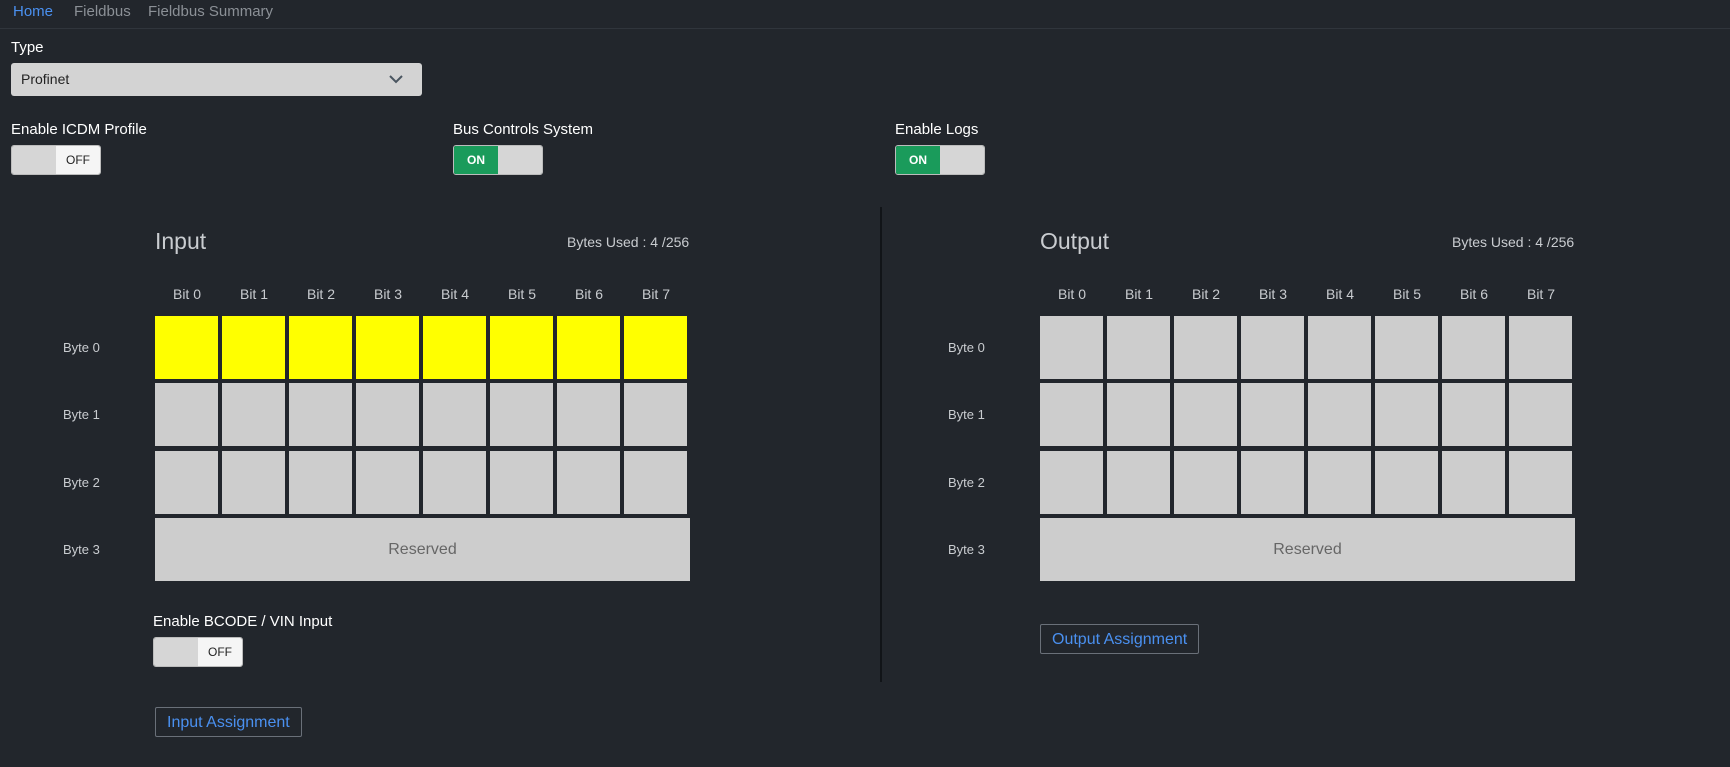 The width and height of the screenshot is (1730, 767). I want to click on output-bit-header: Bit 4, so click(1339, 294).